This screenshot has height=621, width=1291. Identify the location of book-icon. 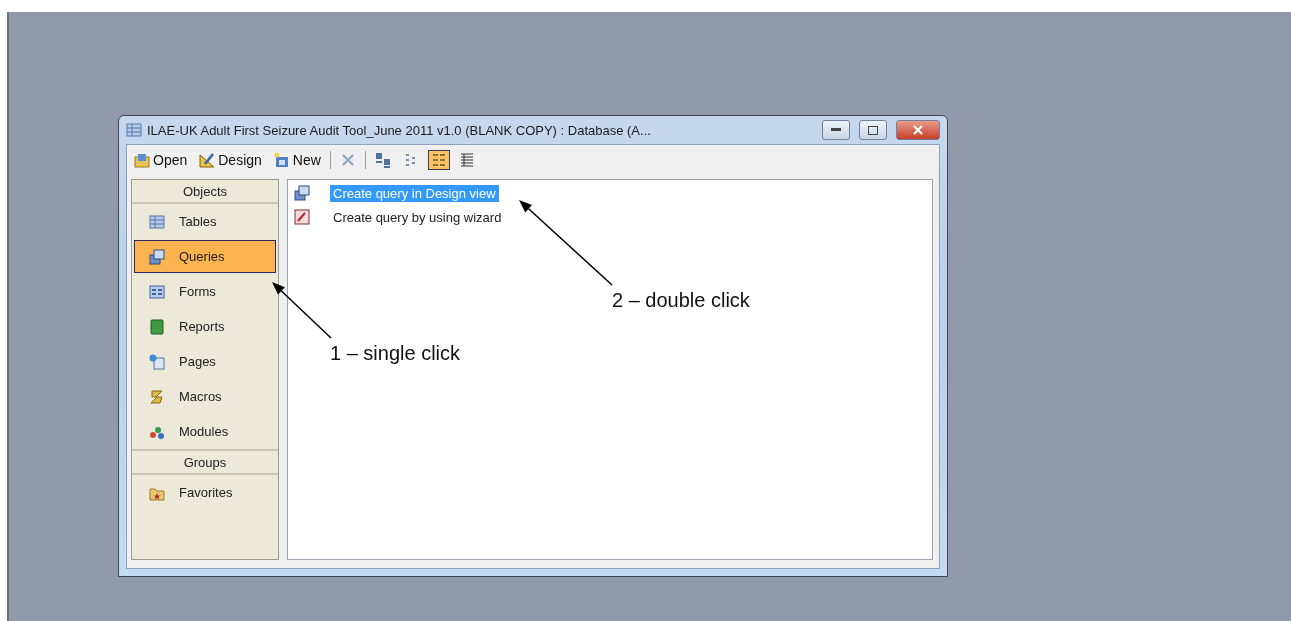
(157, 326).